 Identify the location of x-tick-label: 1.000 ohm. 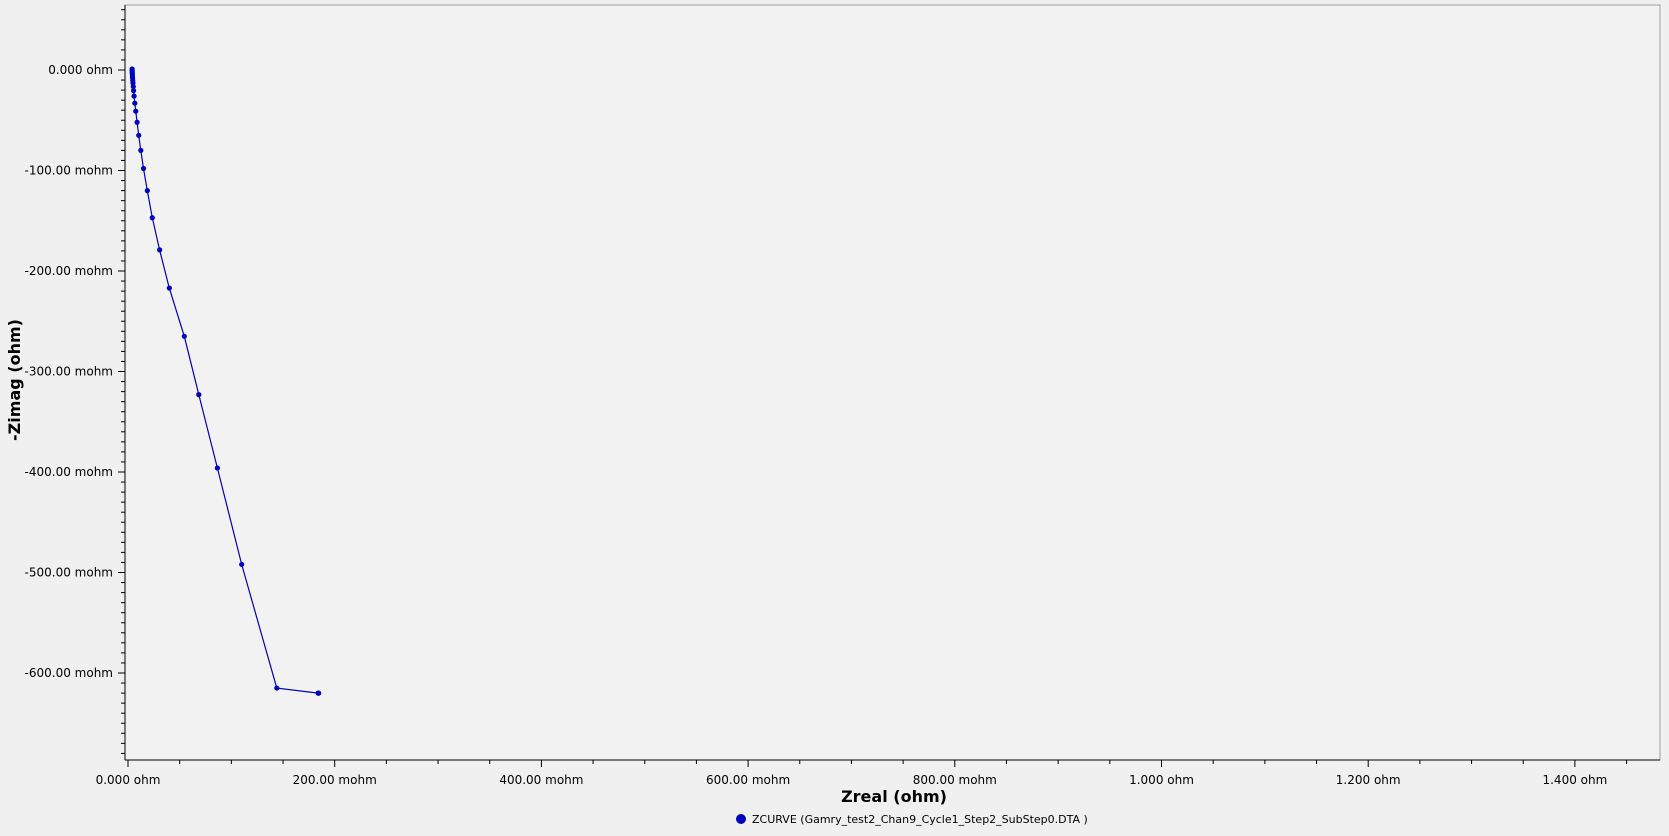
(1161, 780).